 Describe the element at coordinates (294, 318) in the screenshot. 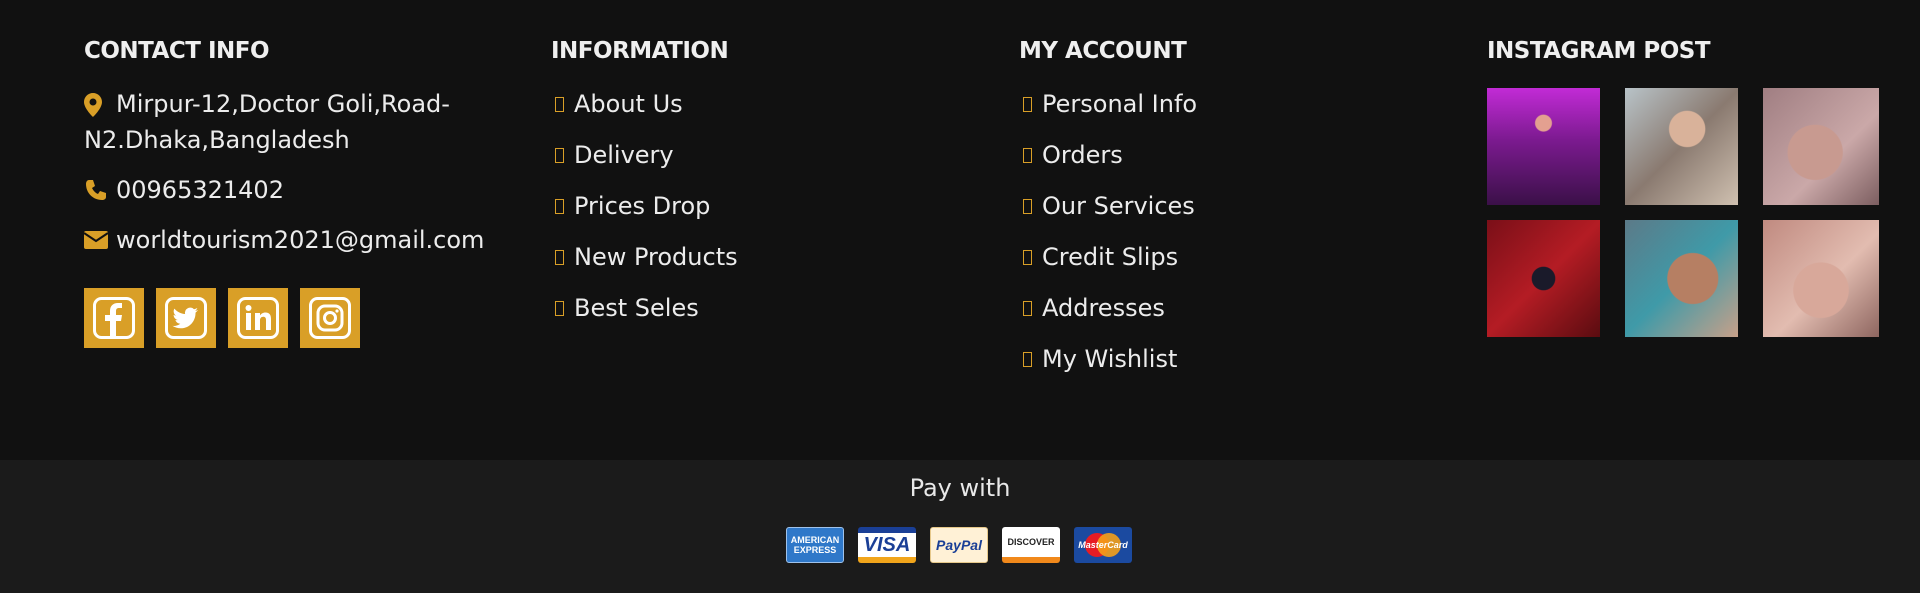

I see `social-links` at that location.